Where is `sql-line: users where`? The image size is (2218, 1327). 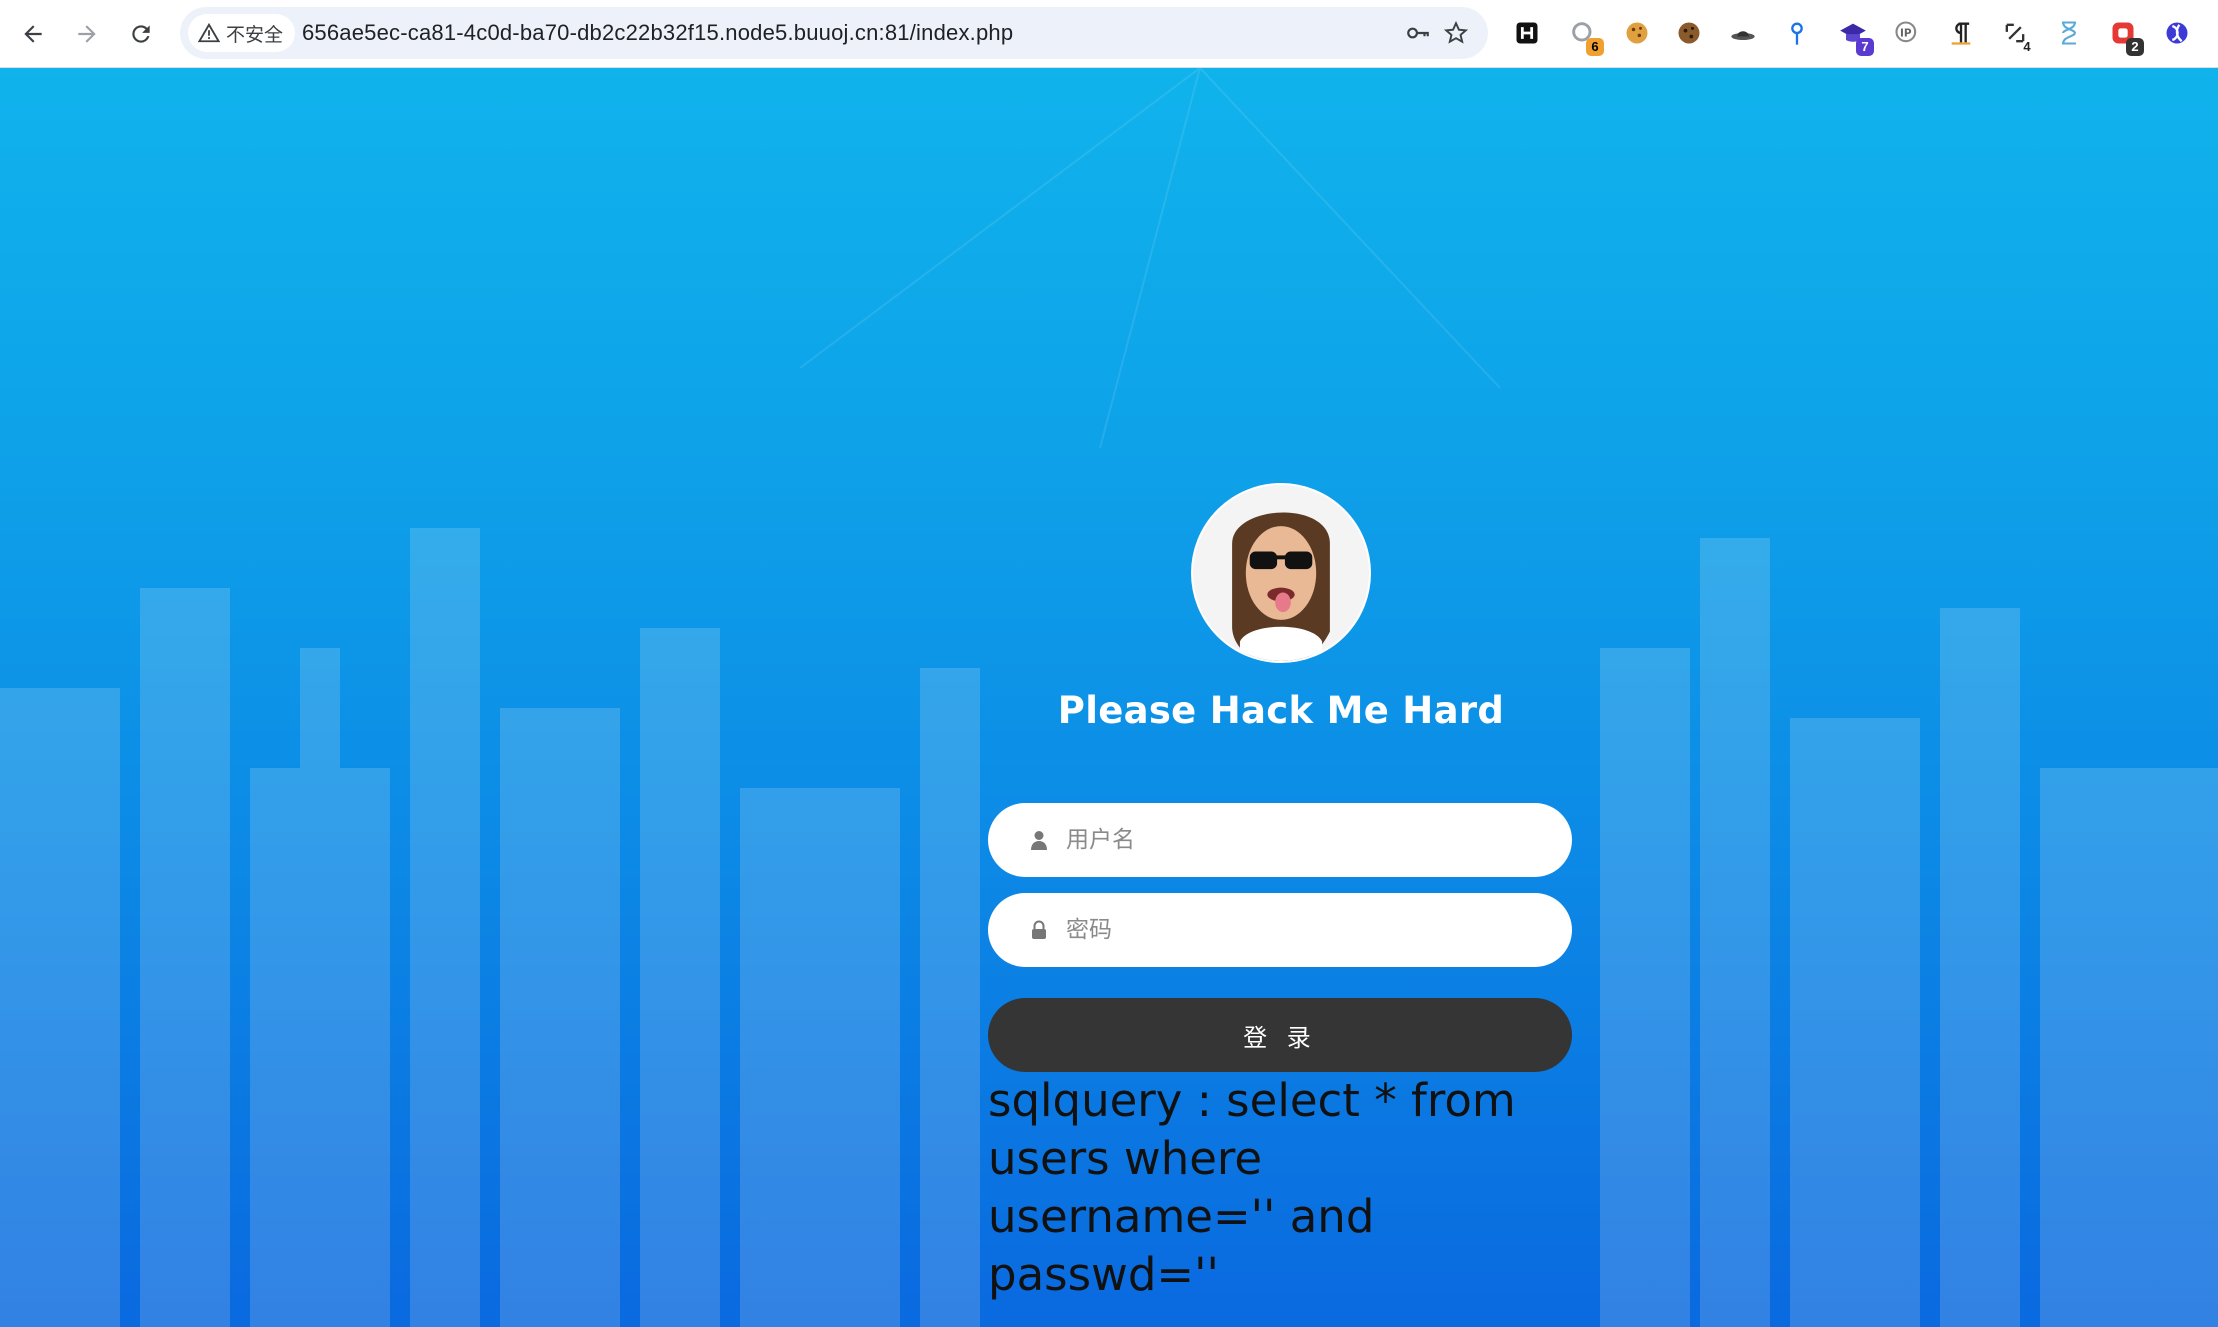
sql-line: users where is located at coordinates (1125, 1158).